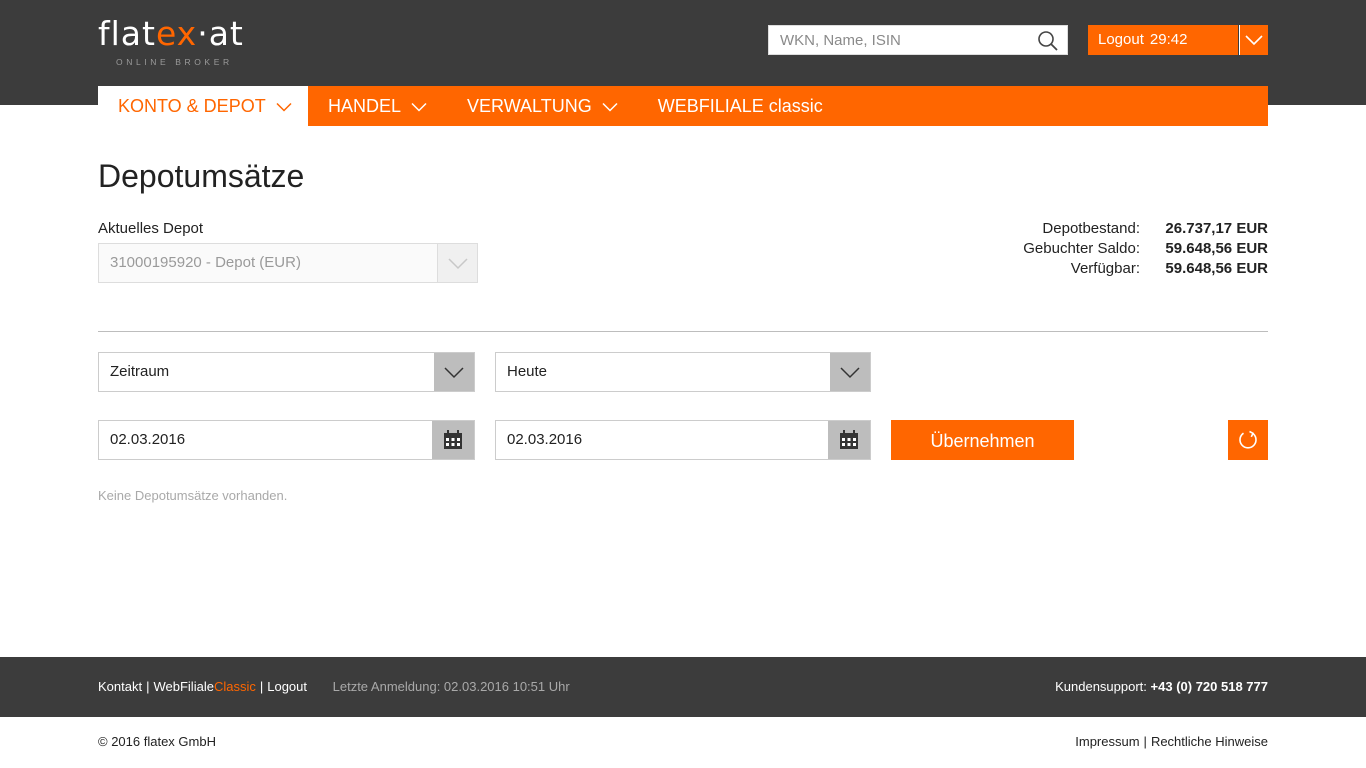  I want to click on summary-label: Gebuchter Saldo:, so click(1081, 248).